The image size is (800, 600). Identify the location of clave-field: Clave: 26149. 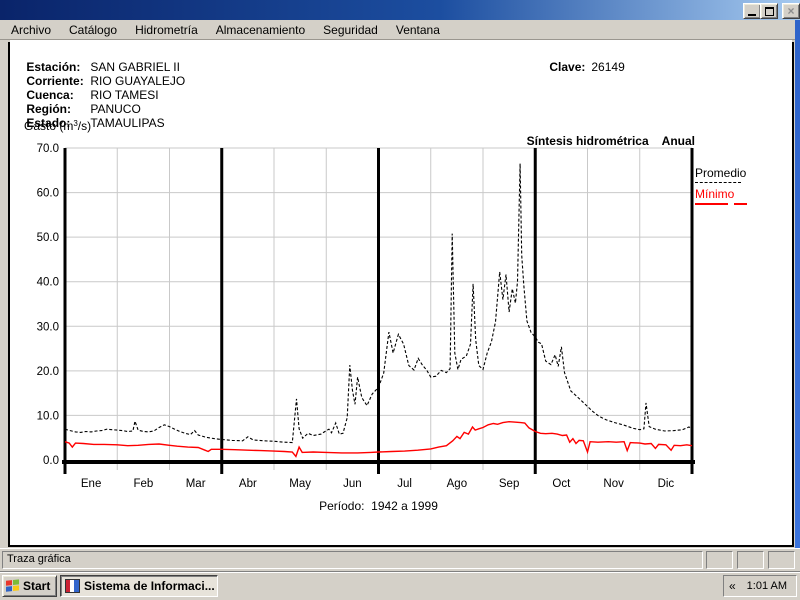
(580, 67).